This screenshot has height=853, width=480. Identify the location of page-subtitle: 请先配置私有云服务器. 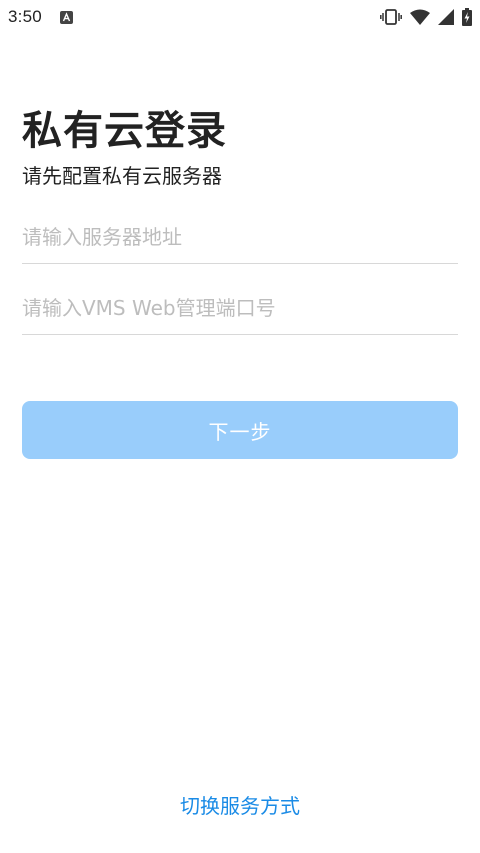
(122, 176).